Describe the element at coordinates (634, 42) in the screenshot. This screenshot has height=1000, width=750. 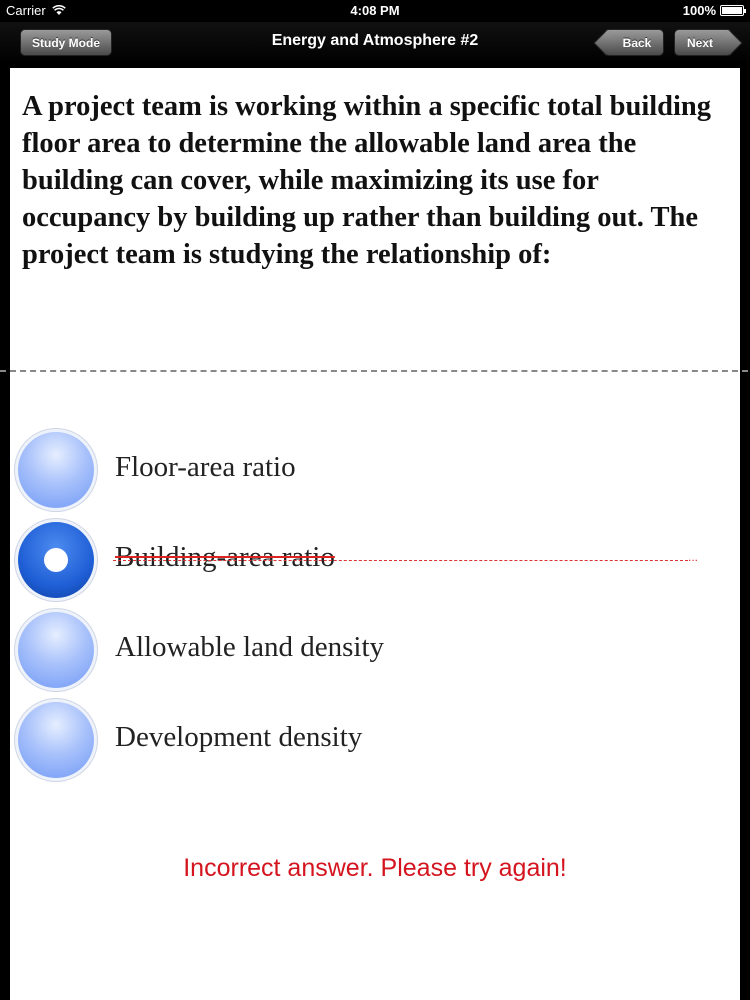
I see `back-button: Back` at that location.